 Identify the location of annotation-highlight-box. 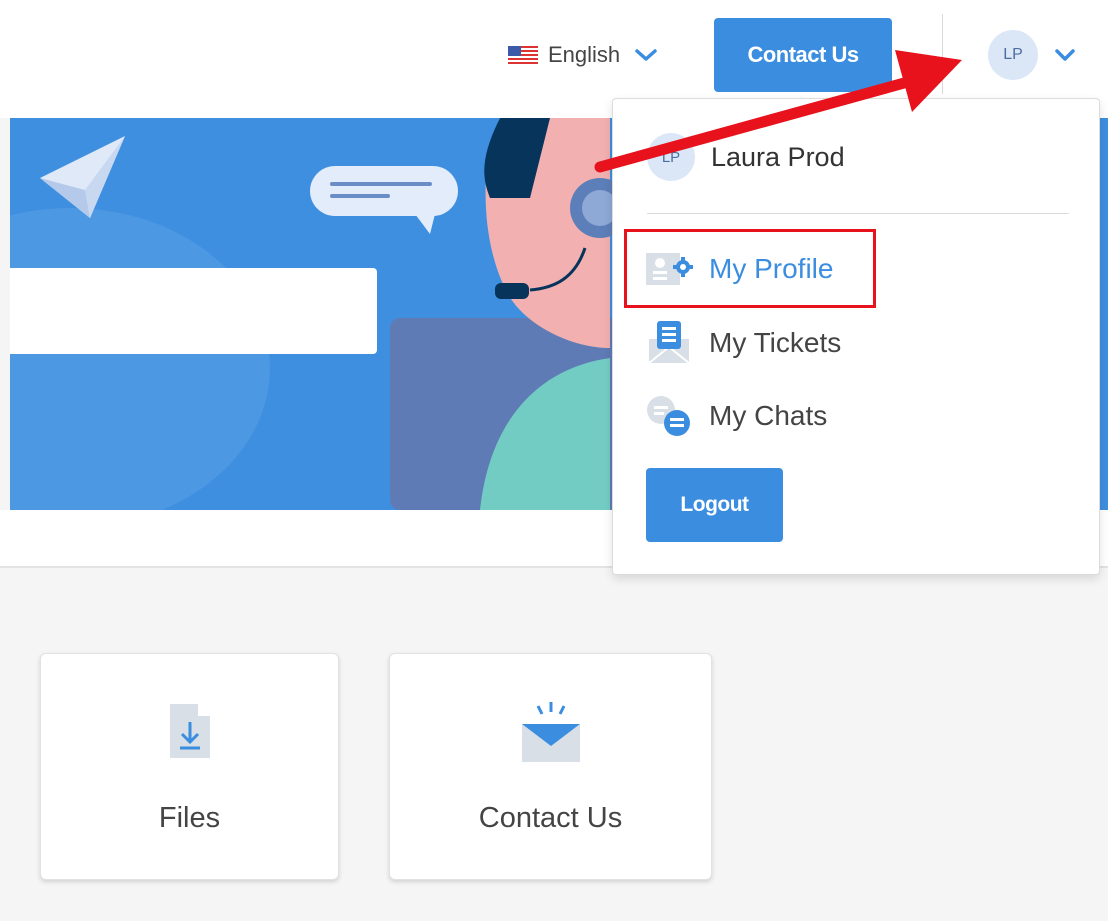
(750, 268).